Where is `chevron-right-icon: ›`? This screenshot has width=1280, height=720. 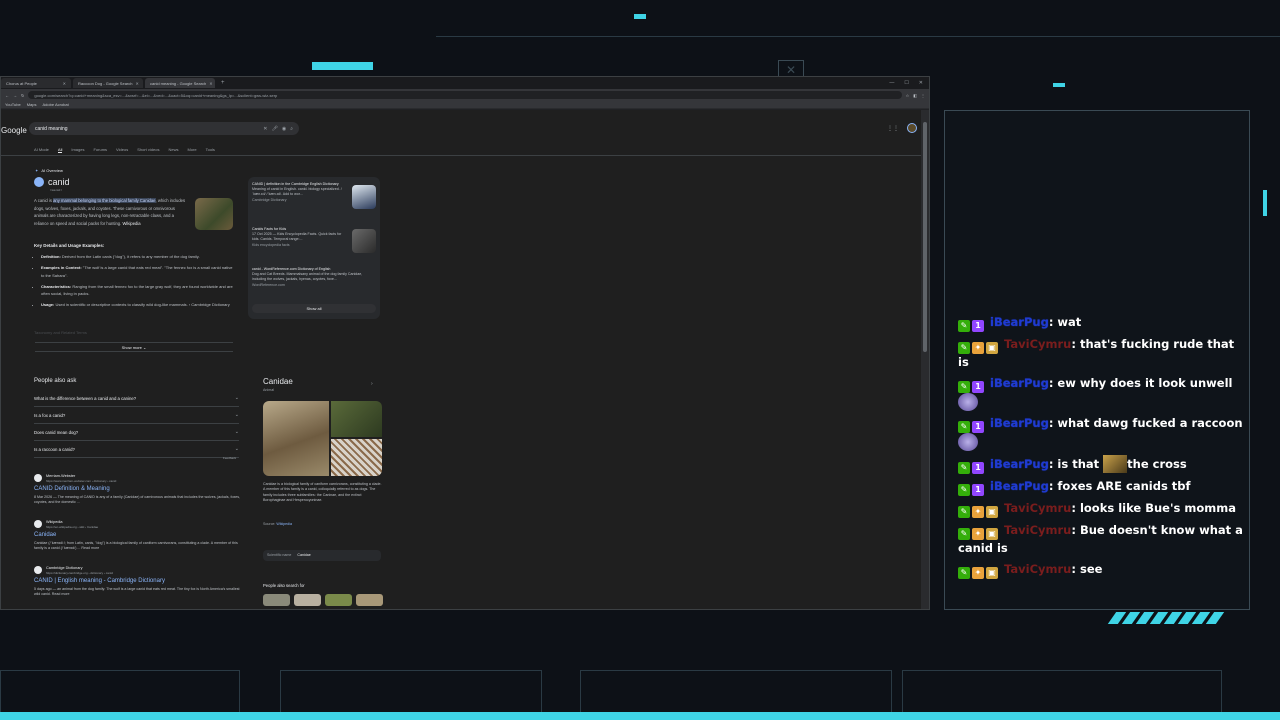
chevron-right-icon: › is located at coordinates (372, 384).